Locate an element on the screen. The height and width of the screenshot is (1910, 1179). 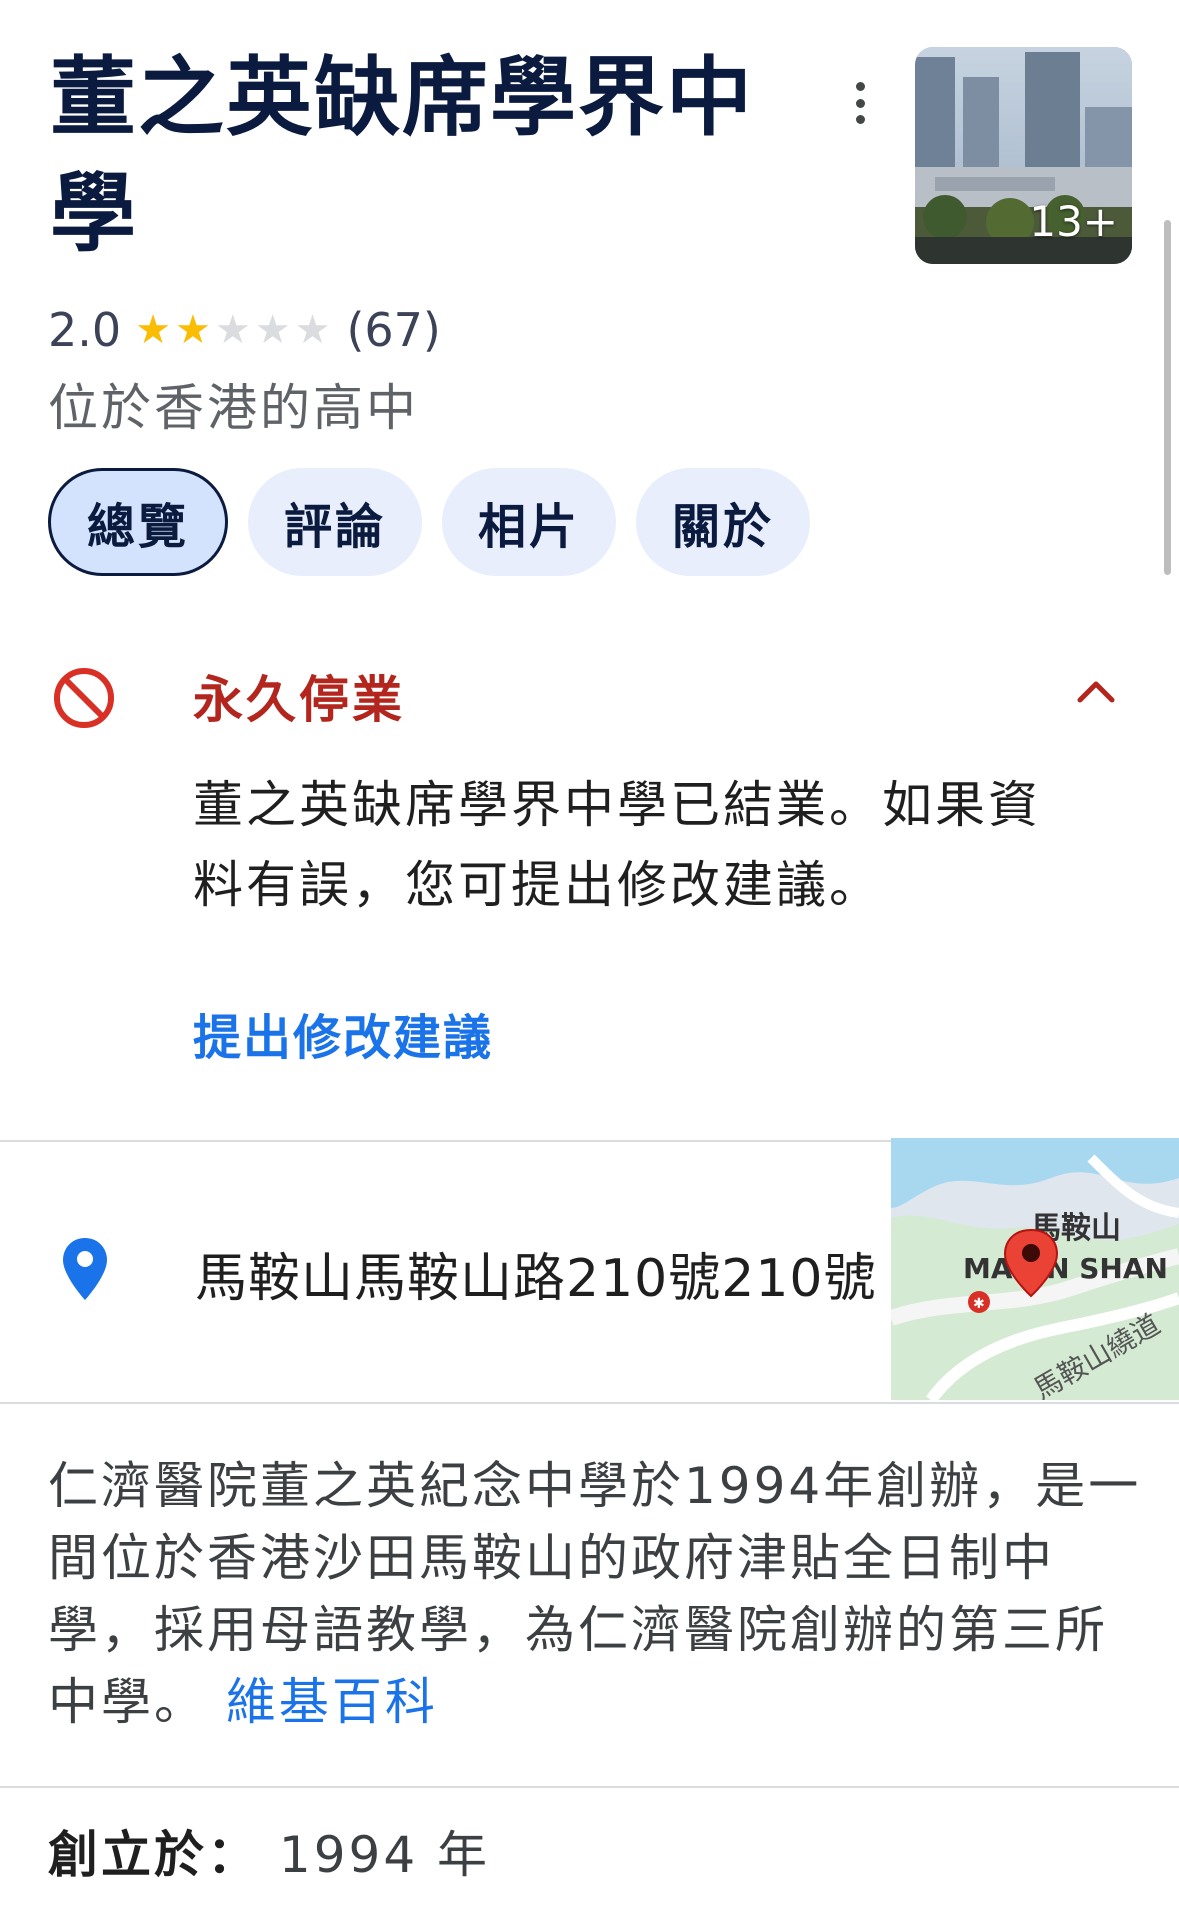
closed-status-body: 董之英缺席學界中學已結業。如果資料有誤，您可提出修改建議。 is located at coordinates (617, 845).